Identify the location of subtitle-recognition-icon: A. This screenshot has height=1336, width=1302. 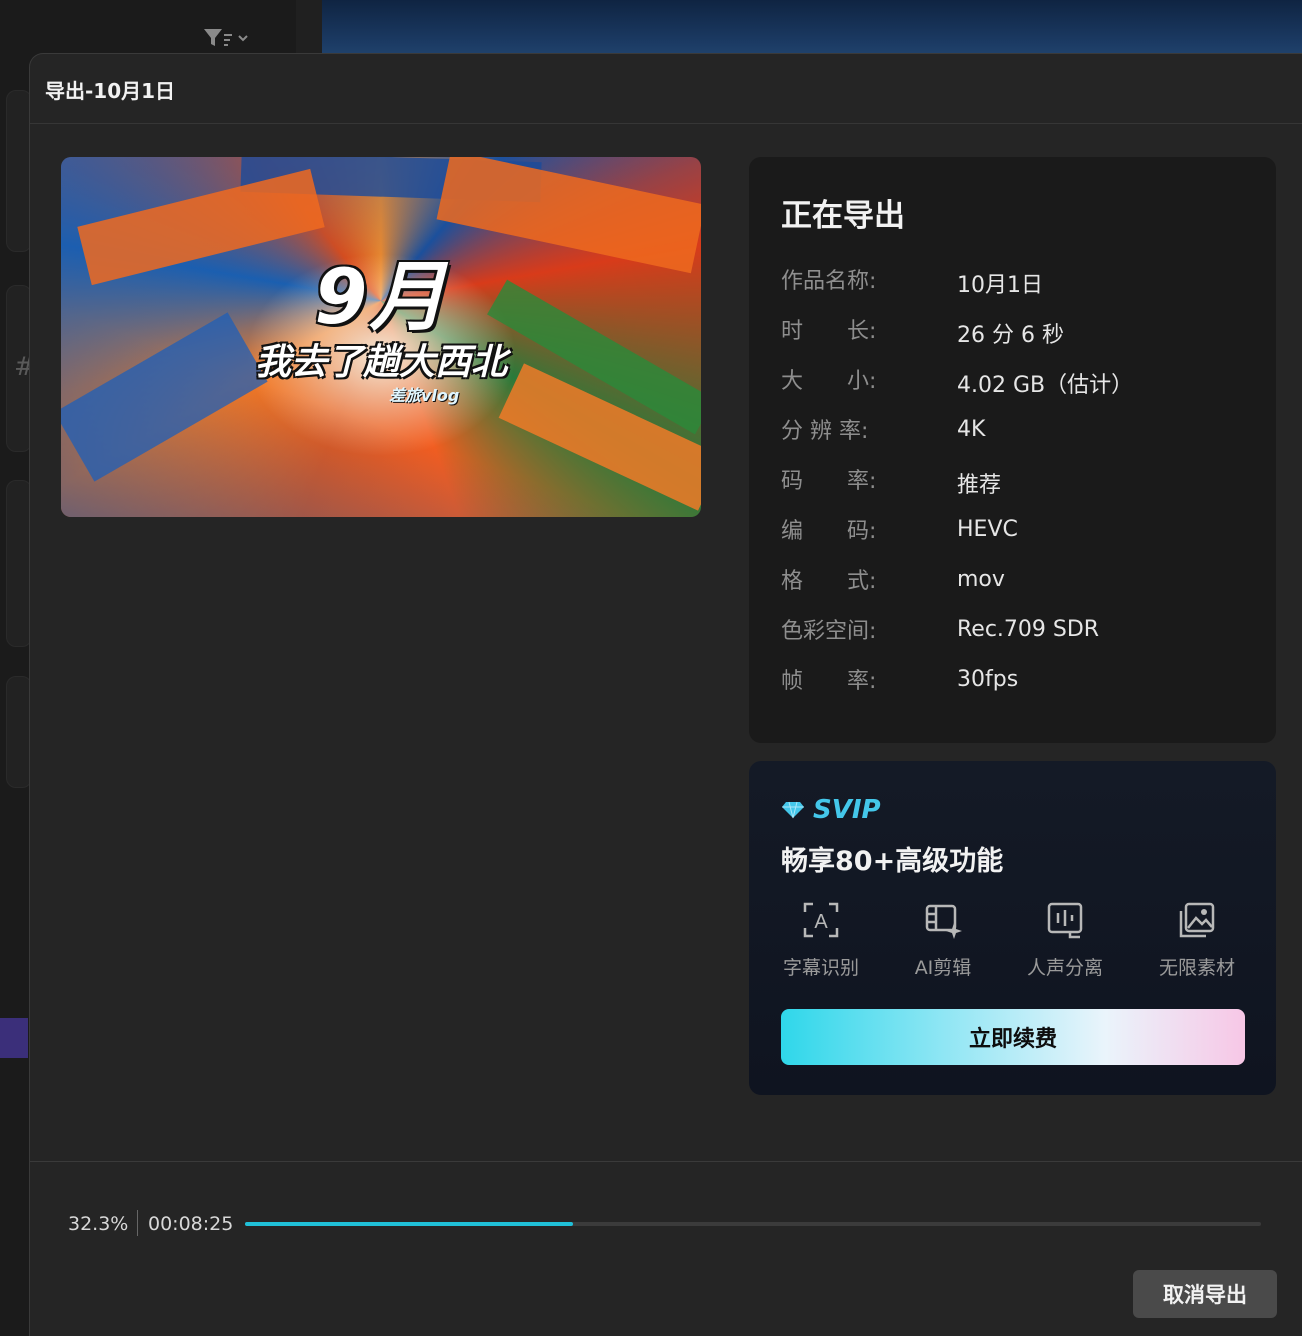
(821, 920).